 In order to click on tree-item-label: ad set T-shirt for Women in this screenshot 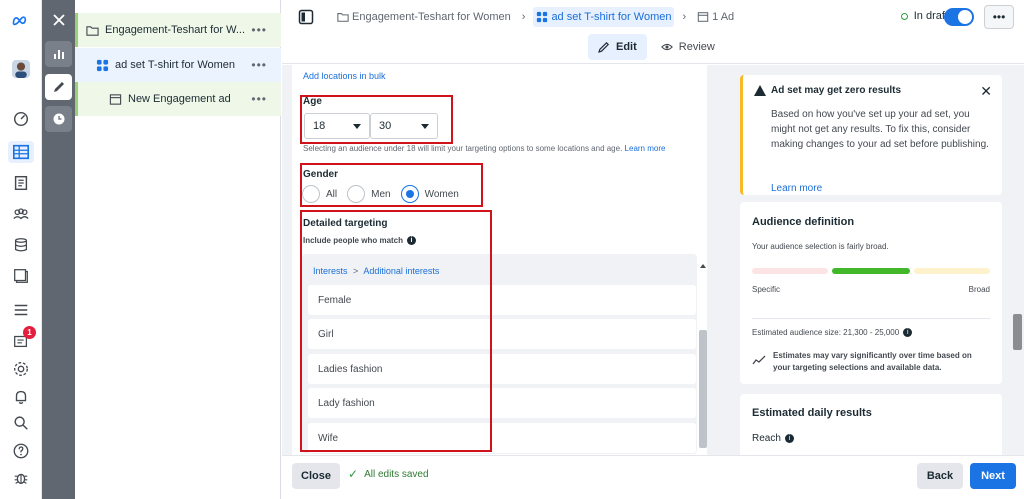, I will do `click(175, 65)`.